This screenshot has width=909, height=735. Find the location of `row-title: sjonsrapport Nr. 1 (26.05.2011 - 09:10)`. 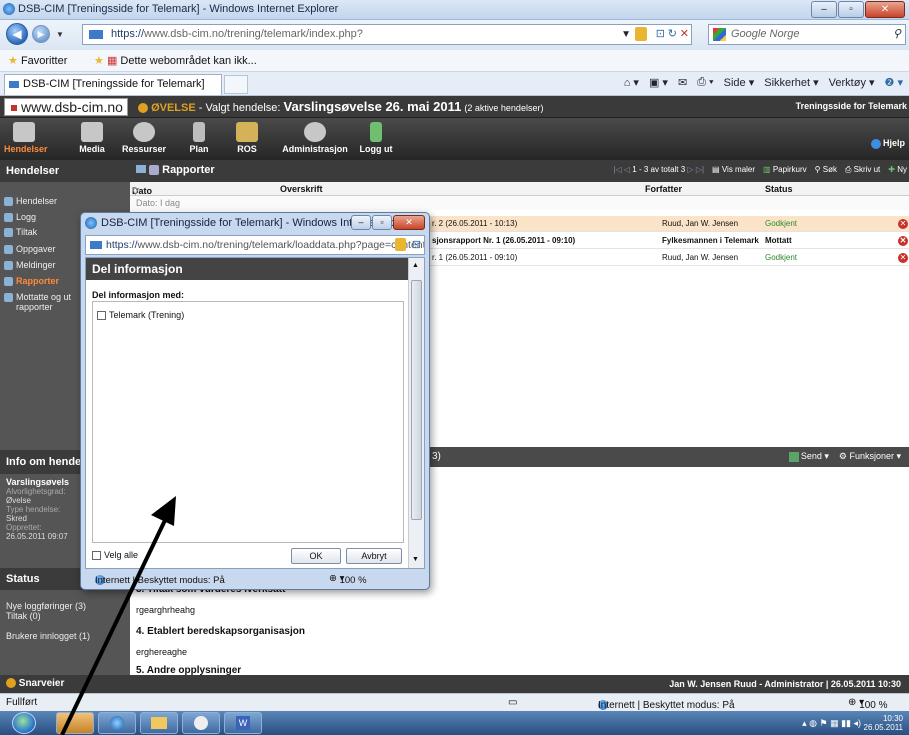

row-title: sjonsrapport Nr. 1 (26.05.2011 - 09:10) is located at coordinates (503, 241).